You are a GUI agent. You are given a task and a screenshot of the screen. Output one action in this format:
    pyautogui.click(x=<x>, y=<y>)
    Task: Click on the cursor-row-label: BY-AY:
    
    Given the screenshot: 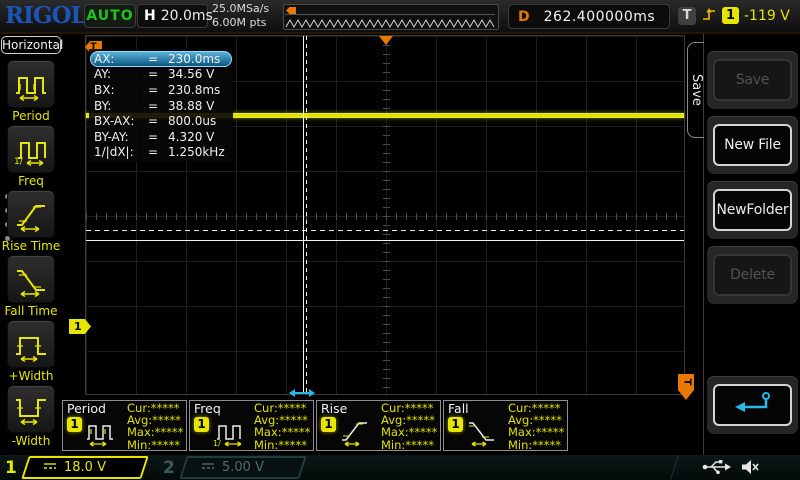 What is the action you would take?
    pyautogui.click(x=111, y=136)
    